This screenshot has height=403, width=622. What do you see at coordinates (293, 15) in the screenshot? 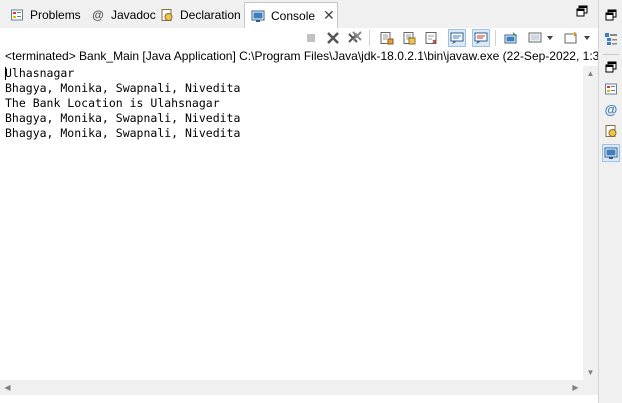
I see `tab-console-label: Console` at bounding box center [293, 15].